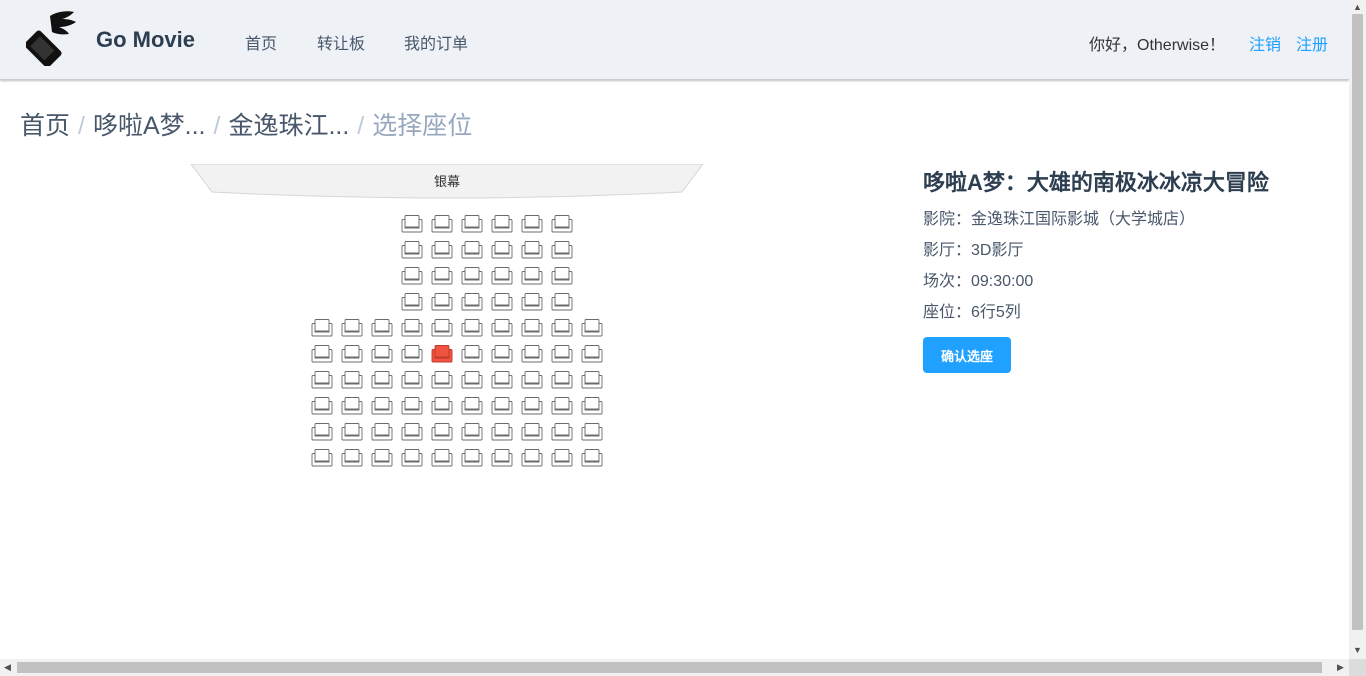 Image resolution: width=1366 pixels, height=676 pixels. Describe the element at coordinates (1357, 7) in the screenshot. I see `scroll-up-icon: ▲` at that location.